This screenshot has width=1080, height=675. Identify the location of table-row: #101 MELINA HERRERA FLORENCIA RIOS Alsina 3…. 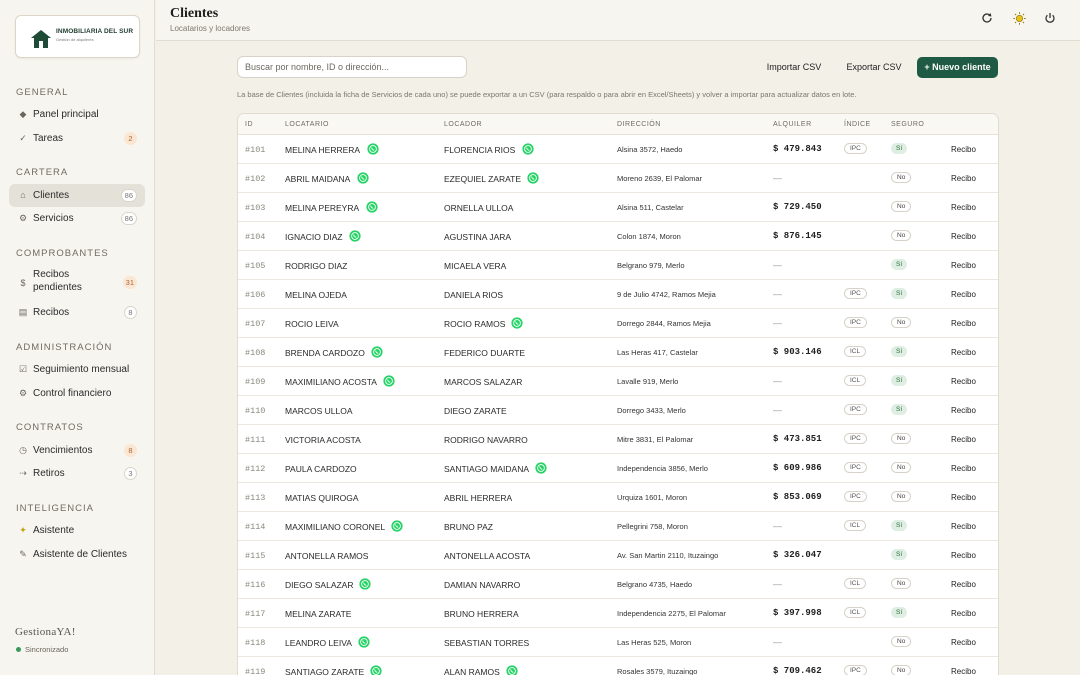
(618, 149).